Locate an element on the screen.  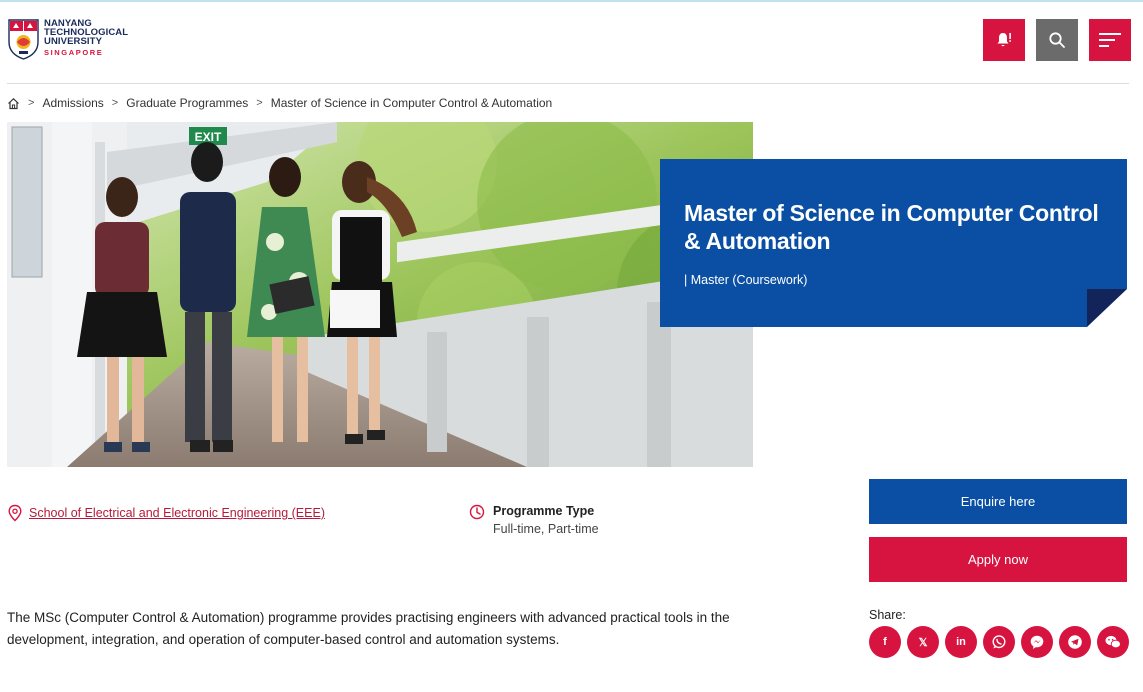
breadcrumb-graduate-programmes: Graduate Programmes is located at coordinates (187, 103).